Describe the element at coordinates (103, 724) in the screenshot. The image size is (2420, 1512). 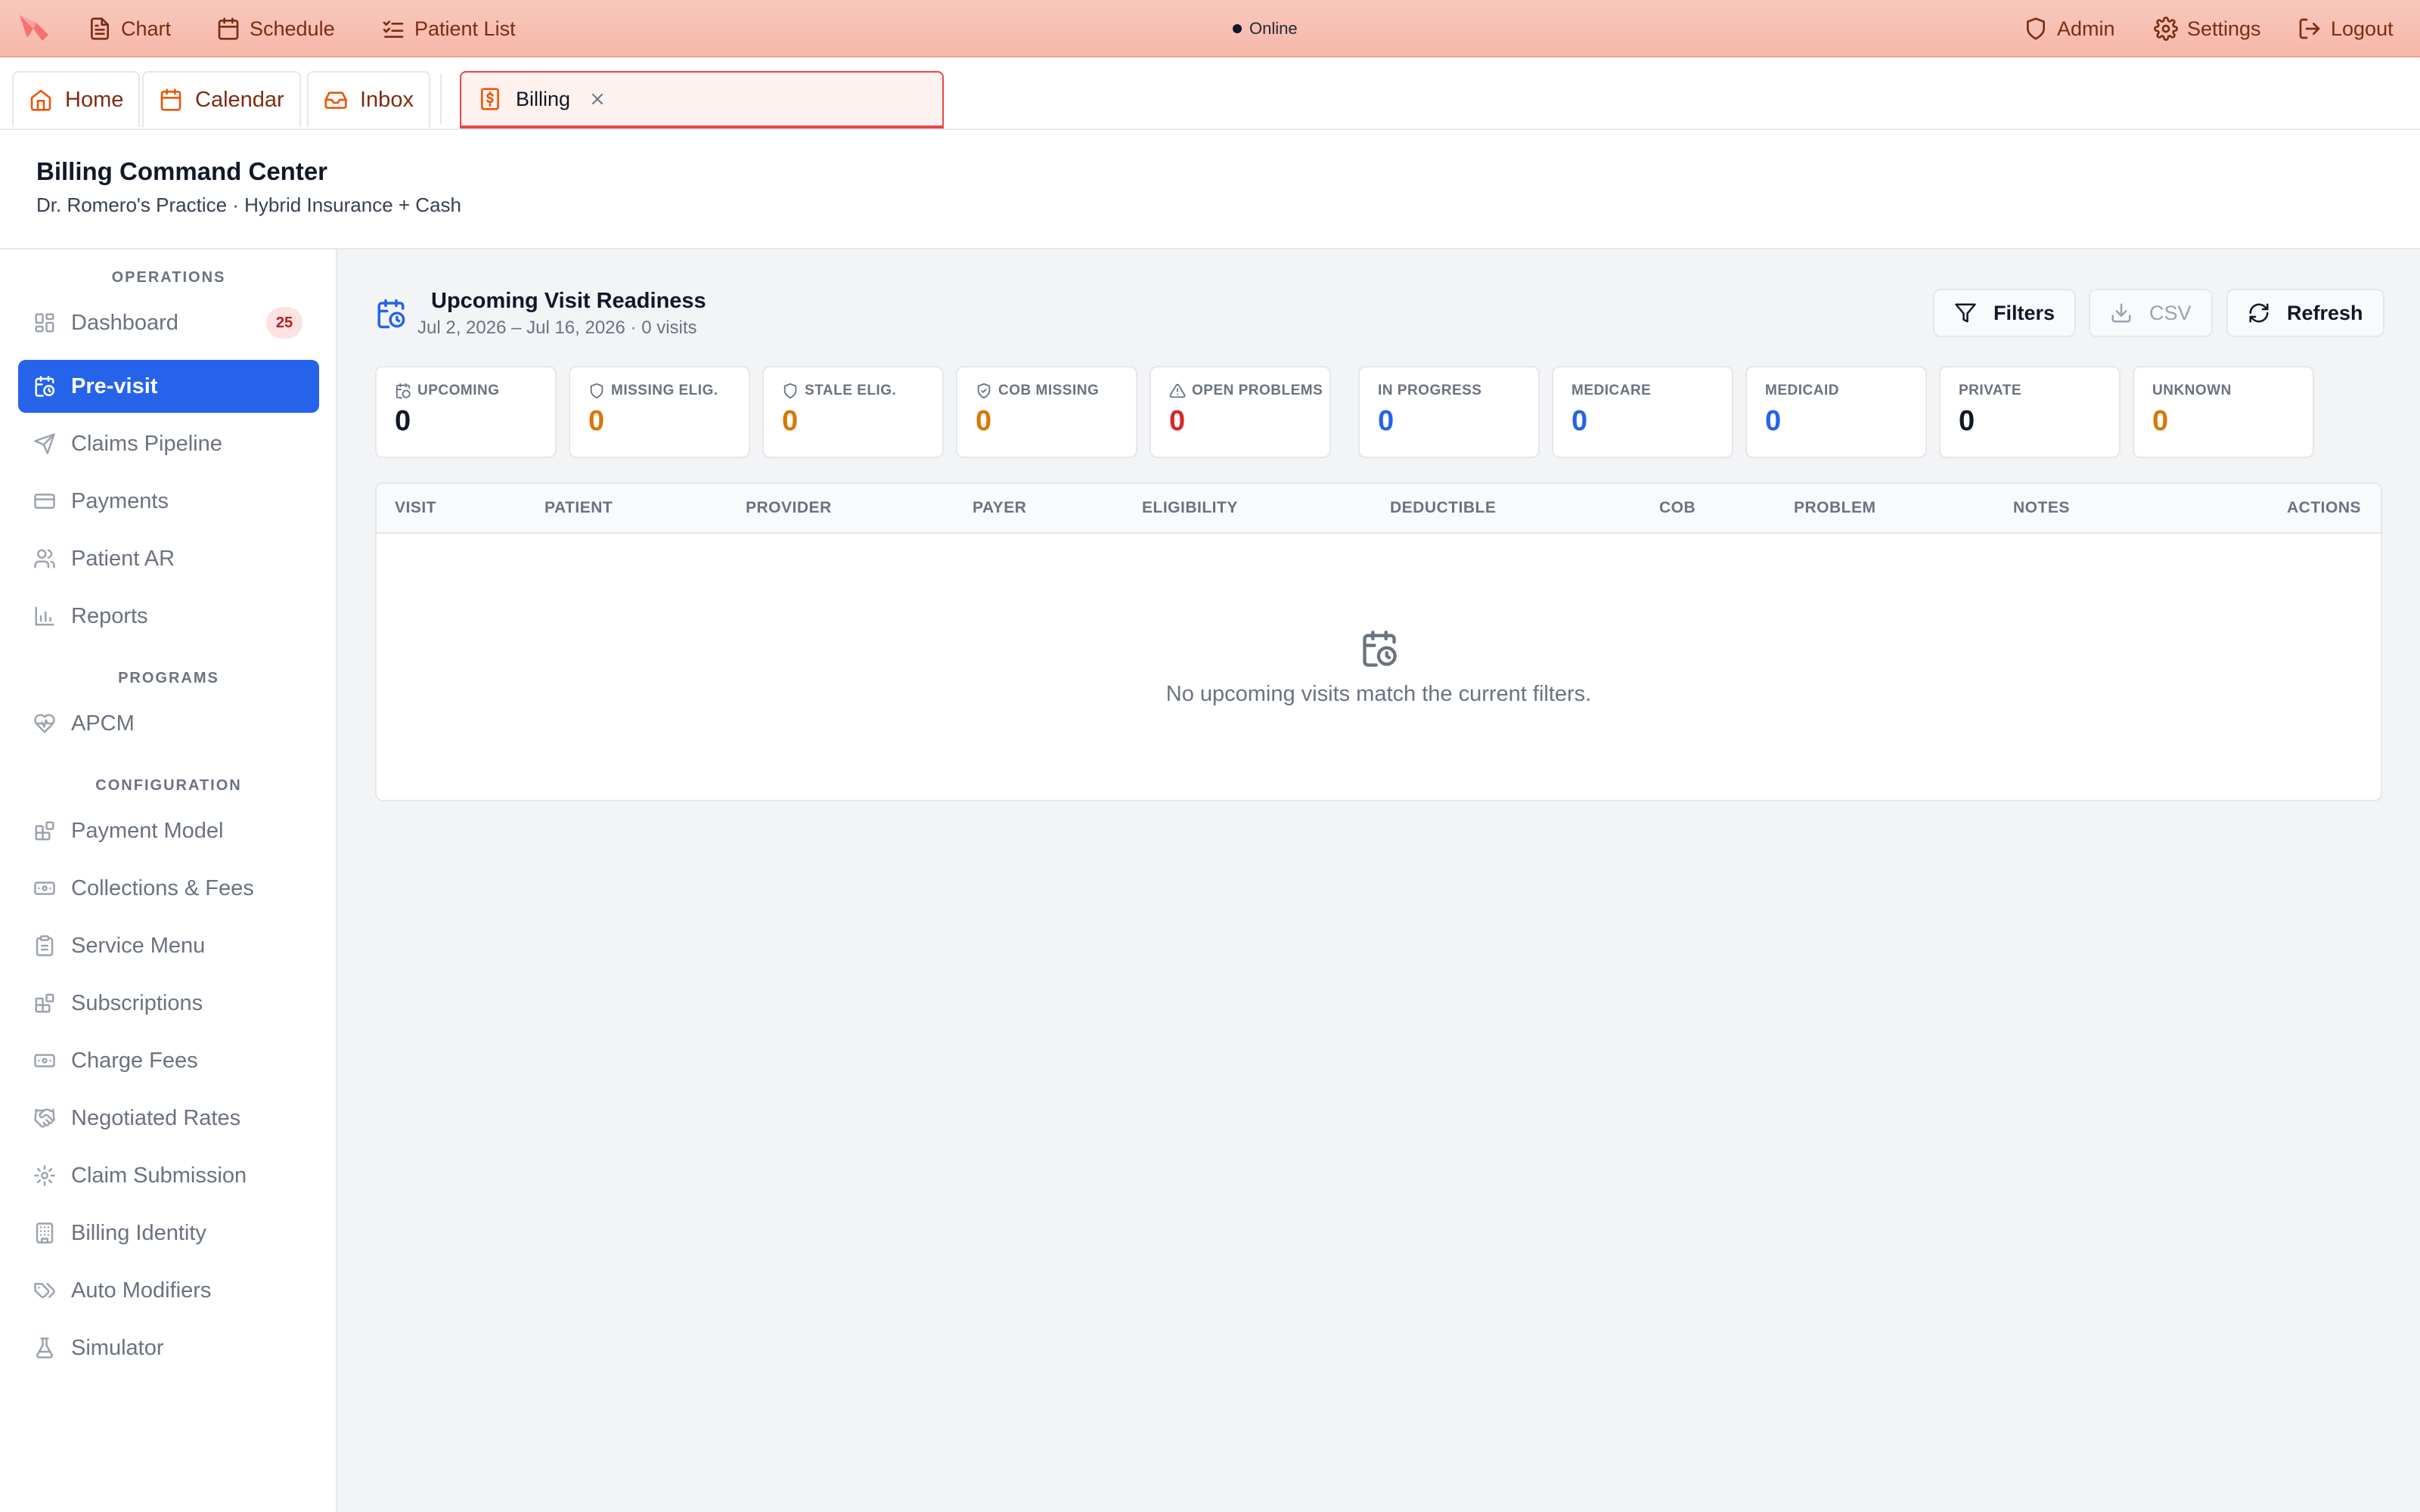
I see `sidebar-item-label: APCM` at that location.